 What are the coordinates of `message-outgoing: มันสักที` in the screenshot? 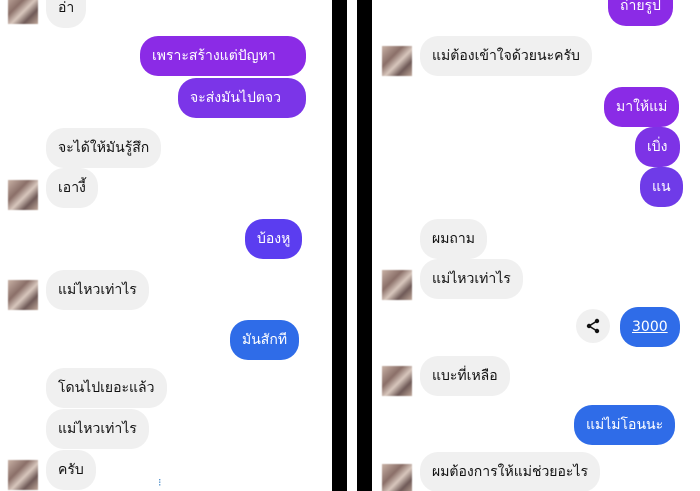 It's located at (265, 340).